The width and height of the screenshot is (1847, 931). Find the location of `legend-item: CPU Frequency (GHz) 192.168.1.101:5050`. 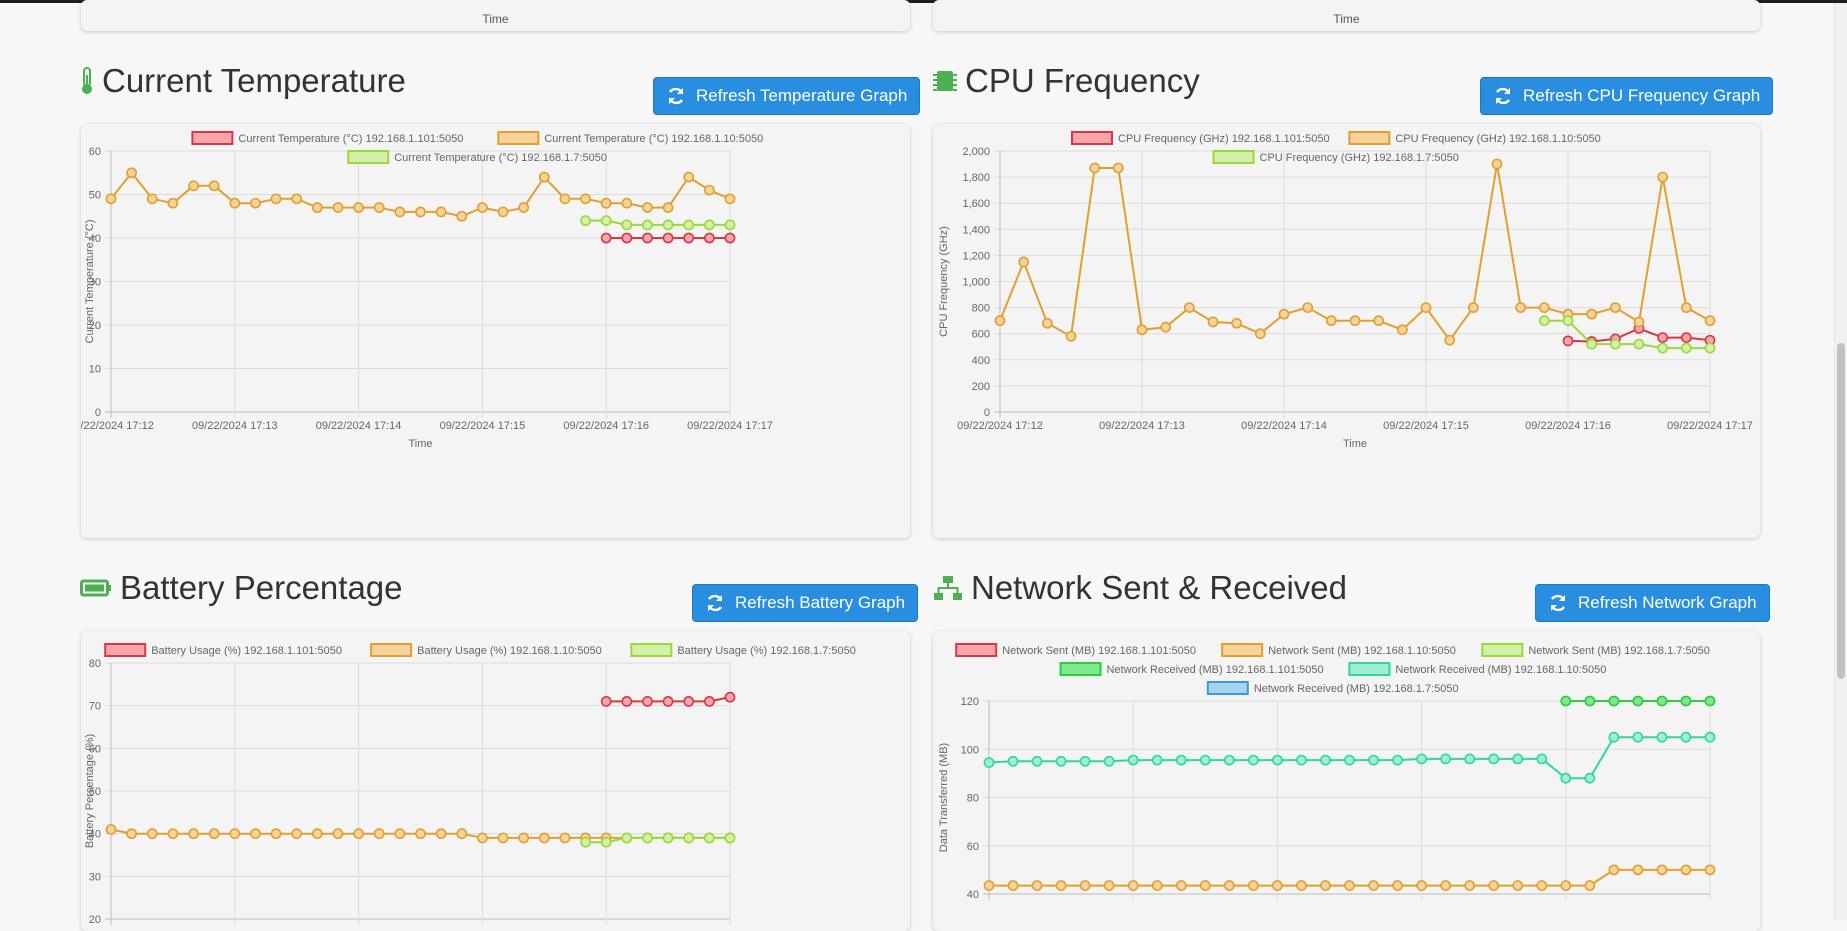

legend-item: CPU Frequency (GHz) 192.168.1.101:5050 is located at coordinates (1200, 138).